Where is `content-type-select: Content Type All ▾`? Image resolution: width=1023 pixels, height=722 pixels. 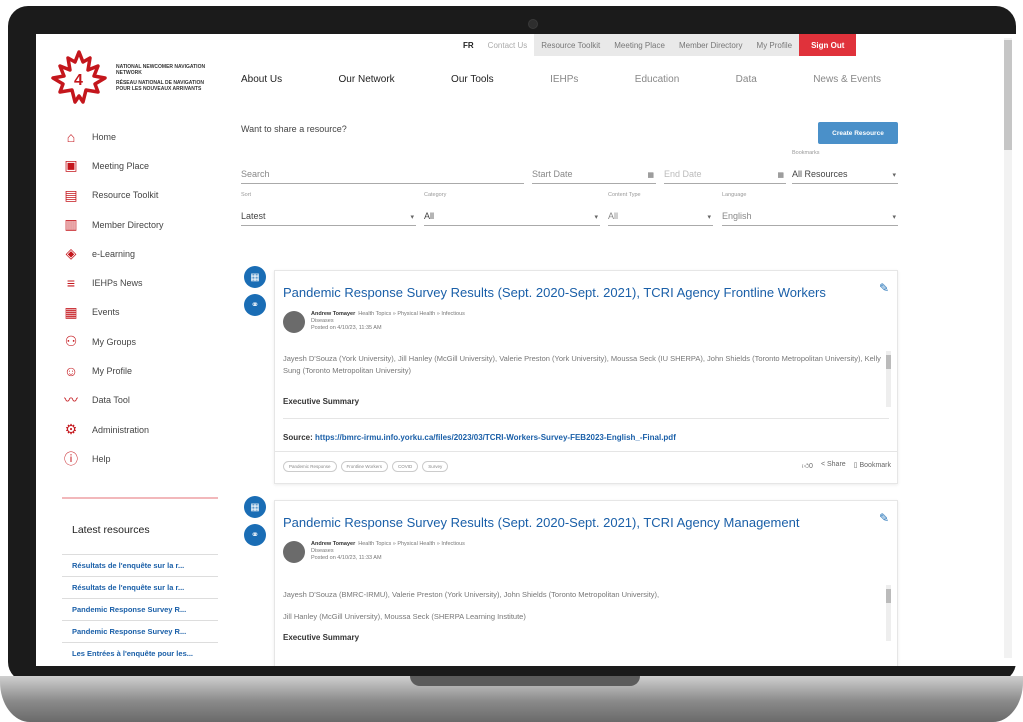
content-type-select: Content Type All ▾ is located at coordinates (660, 209).